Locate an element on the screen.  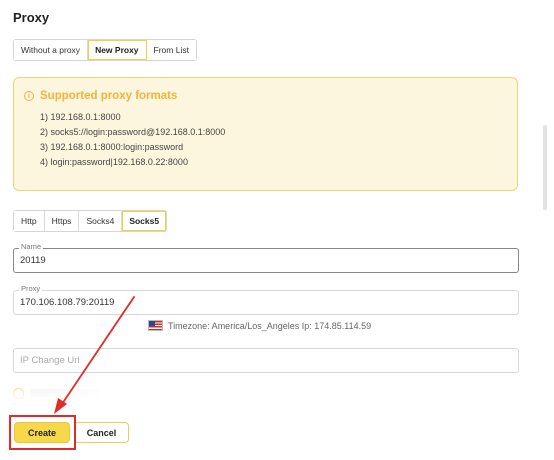
tab-without-proxy: Without a proxy is located at coordinates (51, 50).